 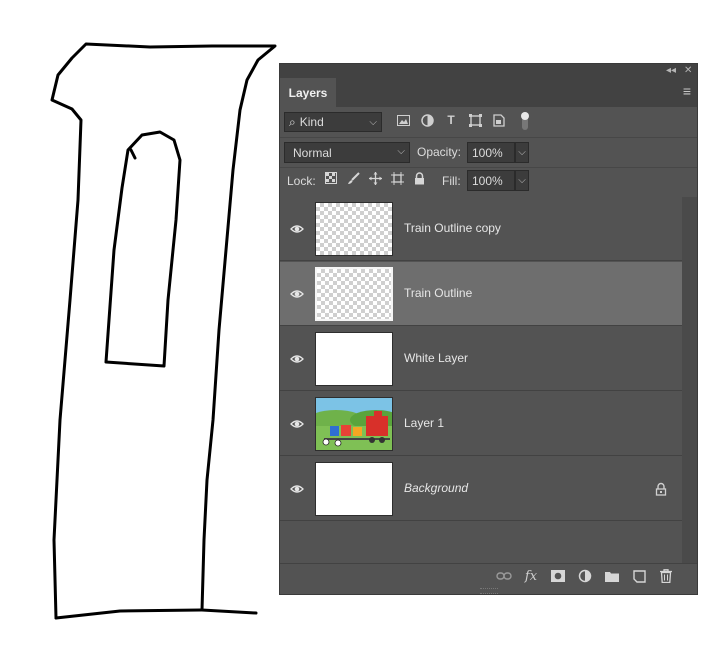 What do you see at coordinates (375, 178) in the screenshot?
I see `lock-position-icon` at bounding box center [375, 178].